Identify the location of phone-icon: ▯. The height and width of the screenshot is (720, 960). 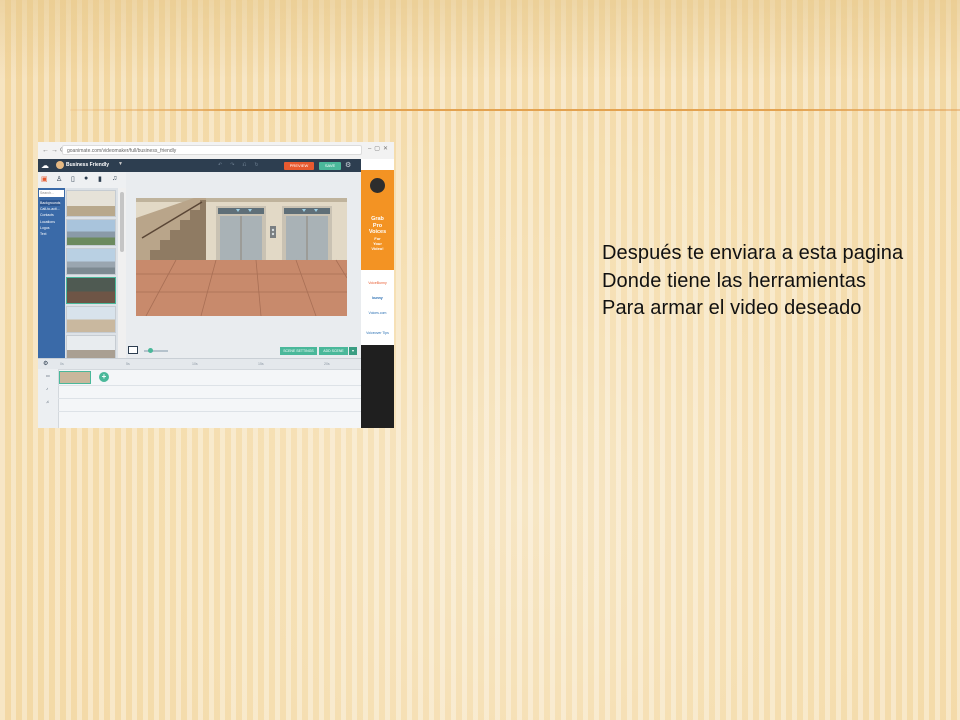
(73, 179).